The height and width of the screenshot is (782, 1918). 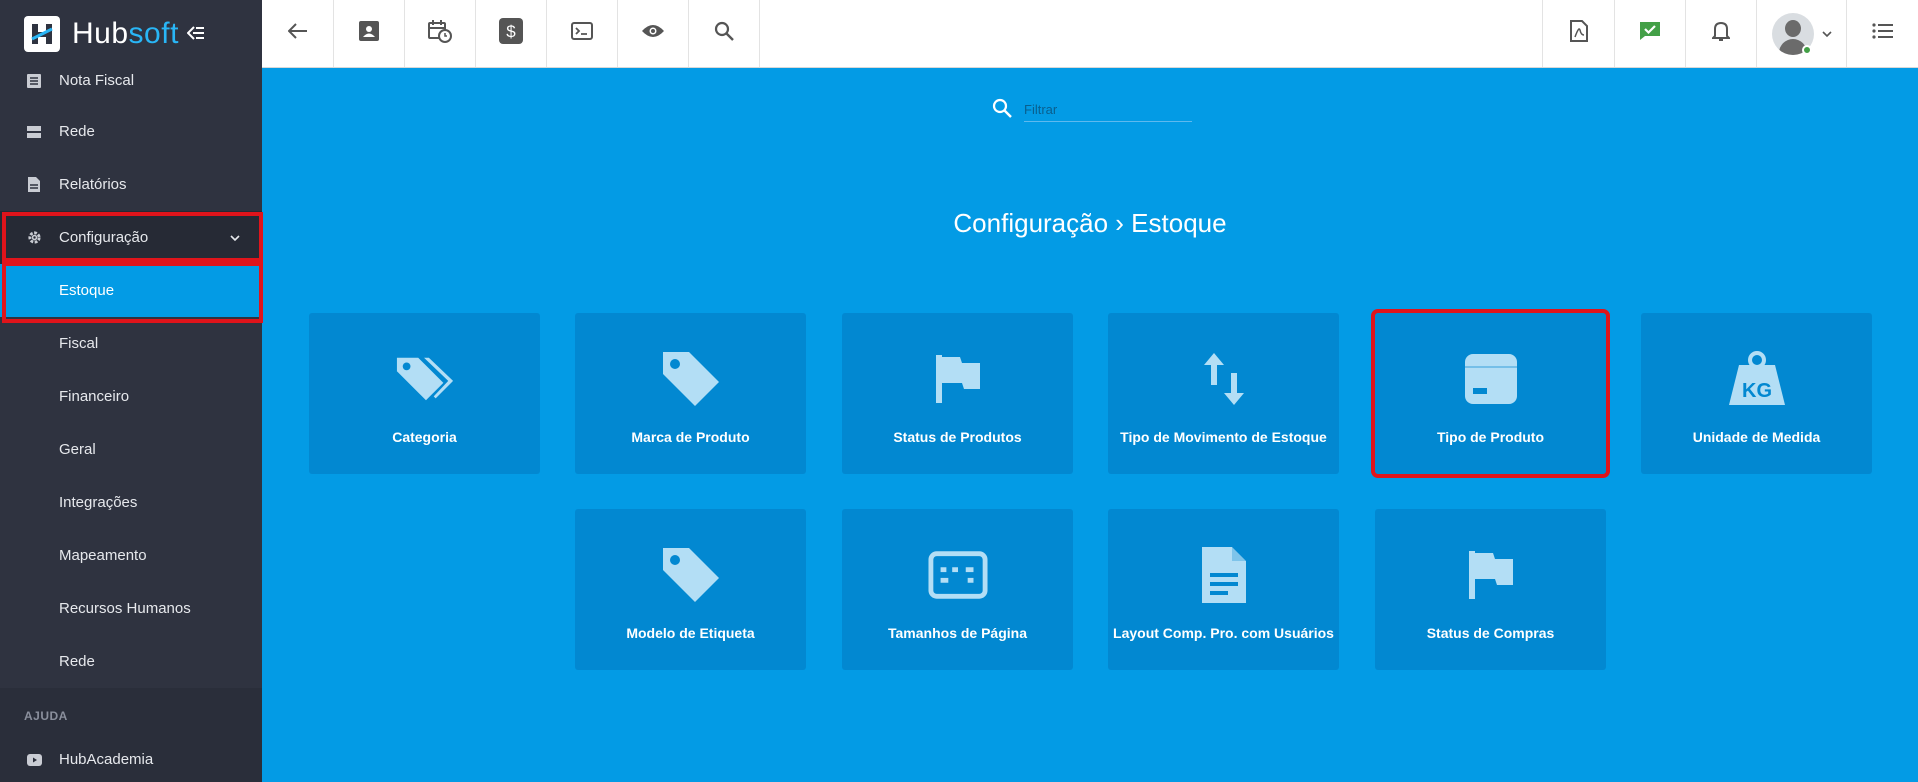 I want to click on sidebar-subitem-financeiro: Financeiro, so click(x=131, y=396).